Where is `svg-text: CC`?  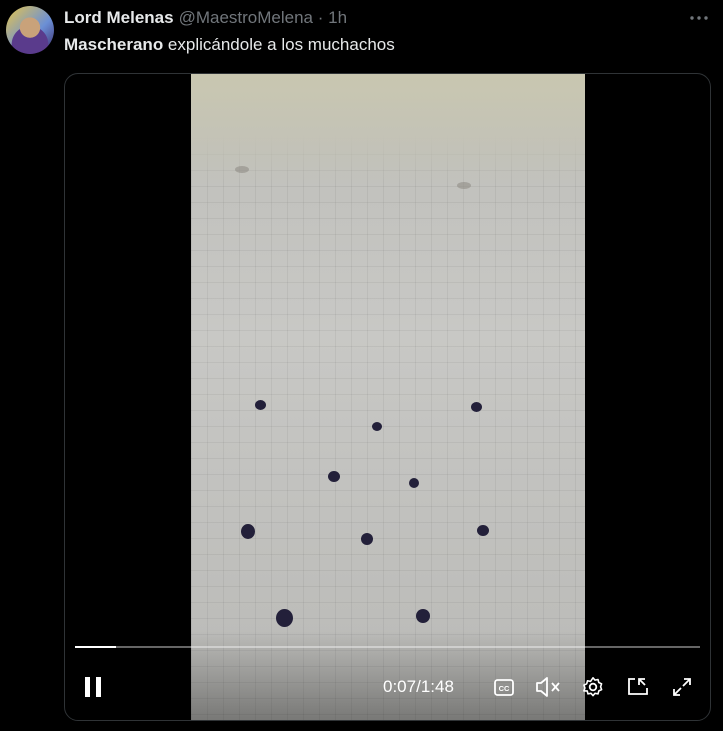
svg-text: CC is located at coordinates (504, 688).